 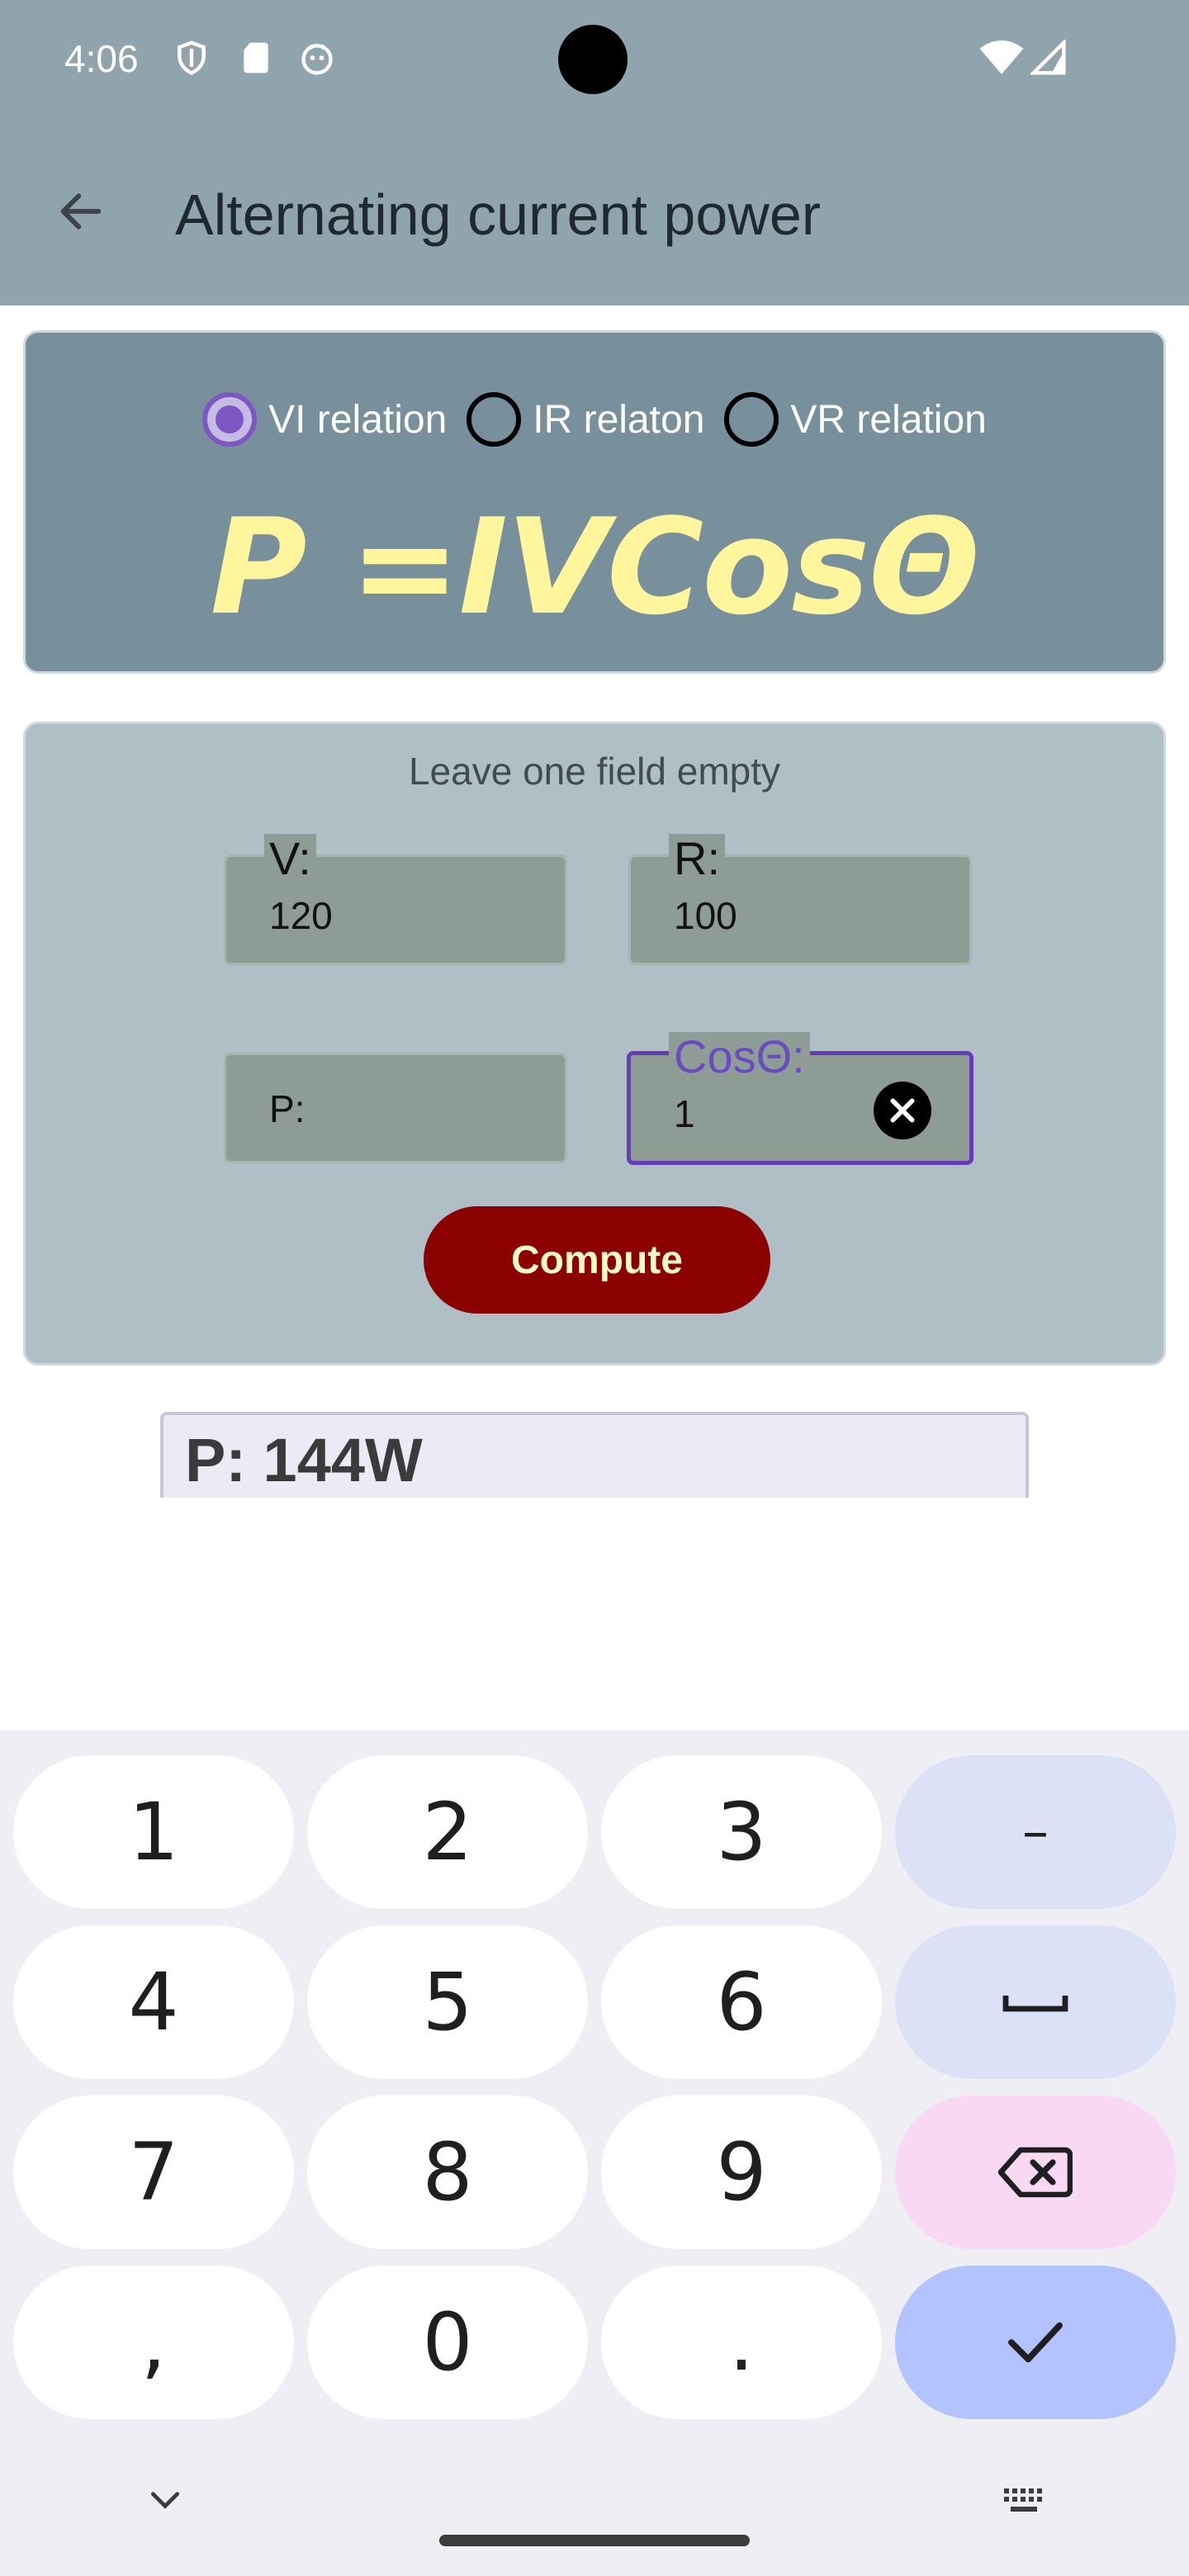 I want to click on camera-cutout, so click(x=593, y=59).